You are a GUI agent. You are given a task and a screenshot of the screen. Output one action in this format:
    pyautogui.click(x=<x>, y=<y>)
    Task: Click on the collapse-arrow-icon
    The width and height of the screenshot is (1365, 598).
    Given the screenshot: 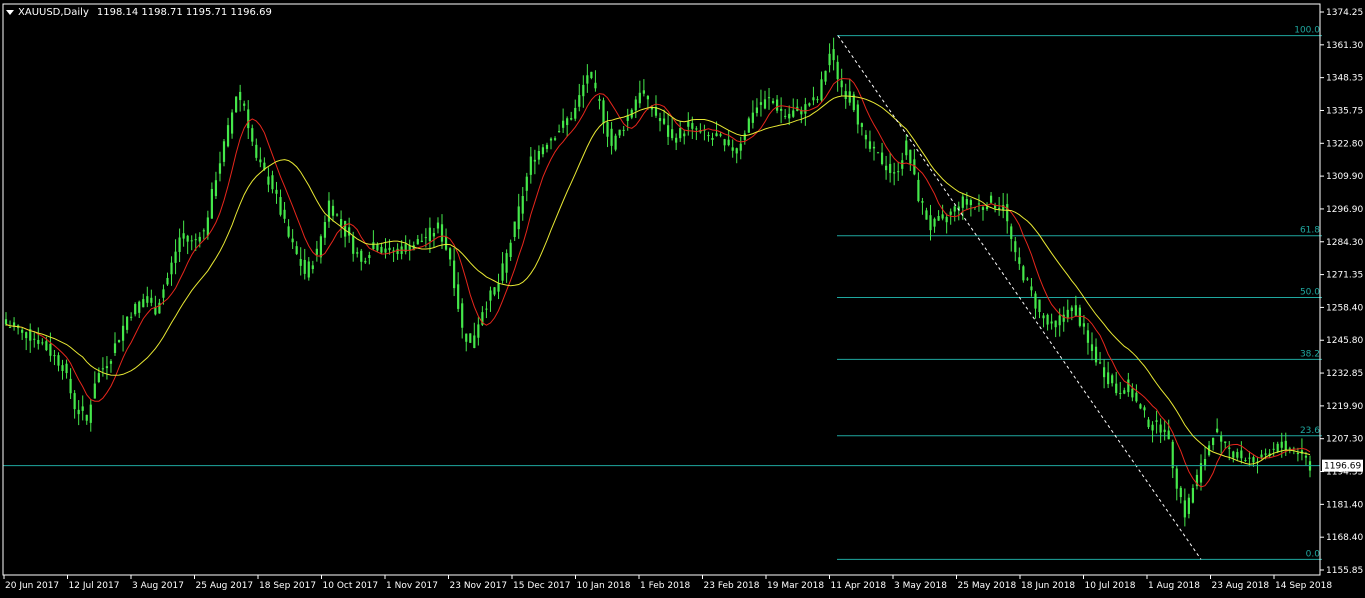 What is the action you would take?
    pyautogui.click(x=10, y=12)
    